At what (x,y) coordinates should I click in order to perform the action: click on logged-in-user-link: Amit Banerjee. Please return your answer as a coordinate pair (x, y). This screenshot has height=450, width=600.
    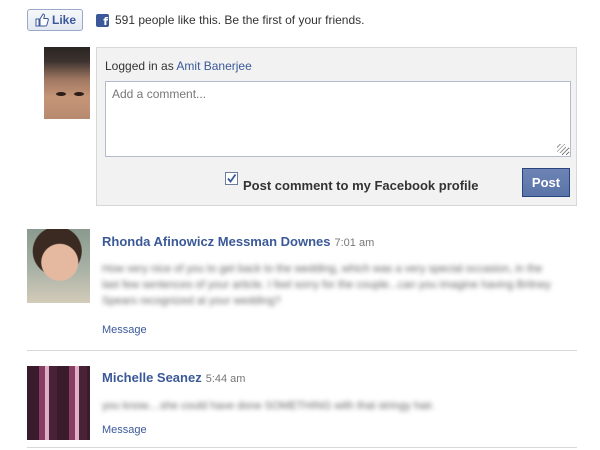
    Looking at the image, I should click on (213, 66).